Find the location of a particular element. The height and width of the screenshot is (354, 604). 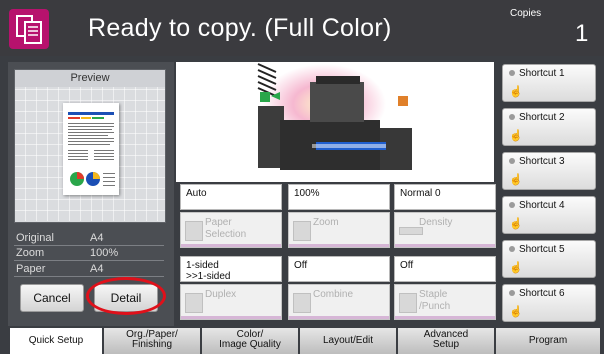

shortcut-1-button: Shortcut 1 ☝ is located at coordinates (549, 83).